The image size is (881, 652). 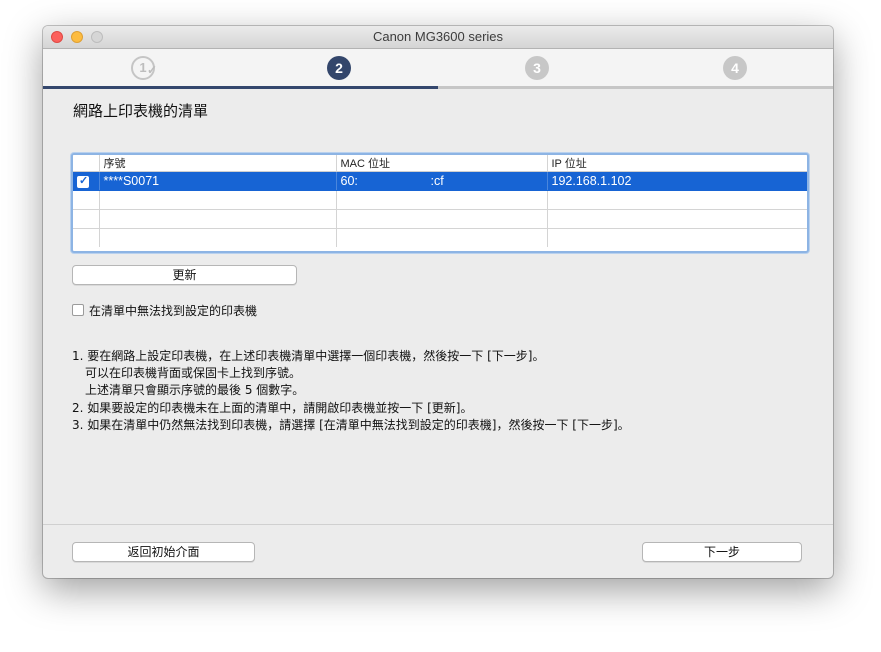 I want to click on step-2-active: 2, so click(x=339, y=68).